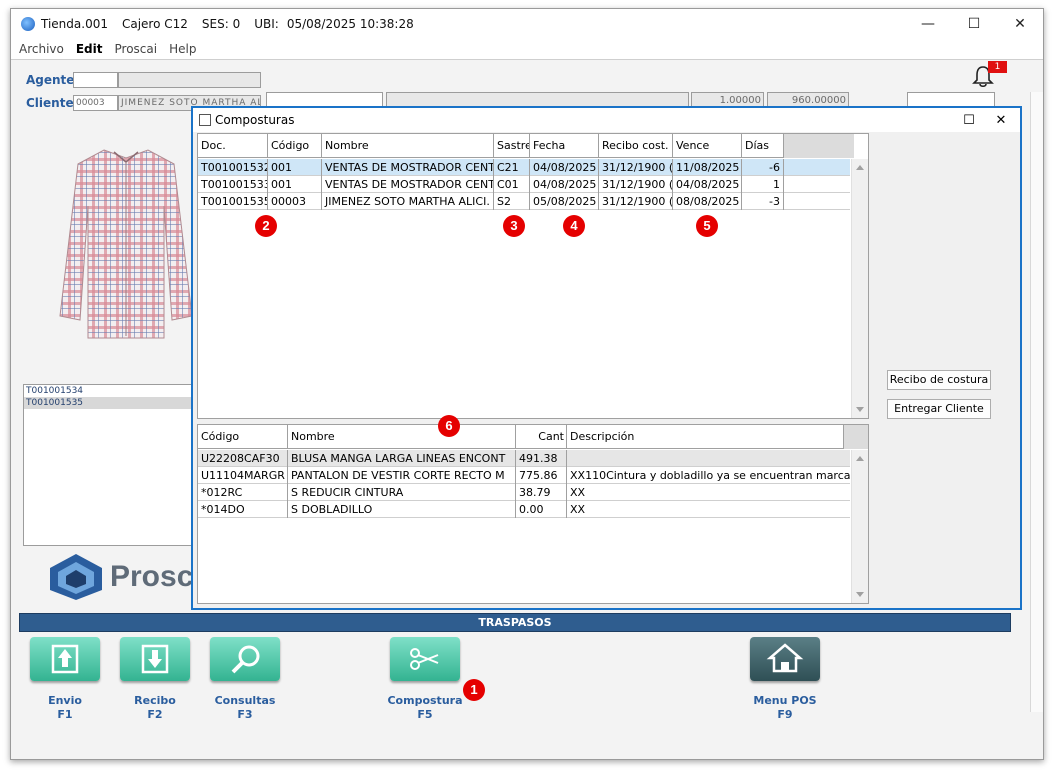  Describe the element at coordinates (939, 380) in the screenshot. I see `recibo-costura-button: Recibo de costura` at that location.